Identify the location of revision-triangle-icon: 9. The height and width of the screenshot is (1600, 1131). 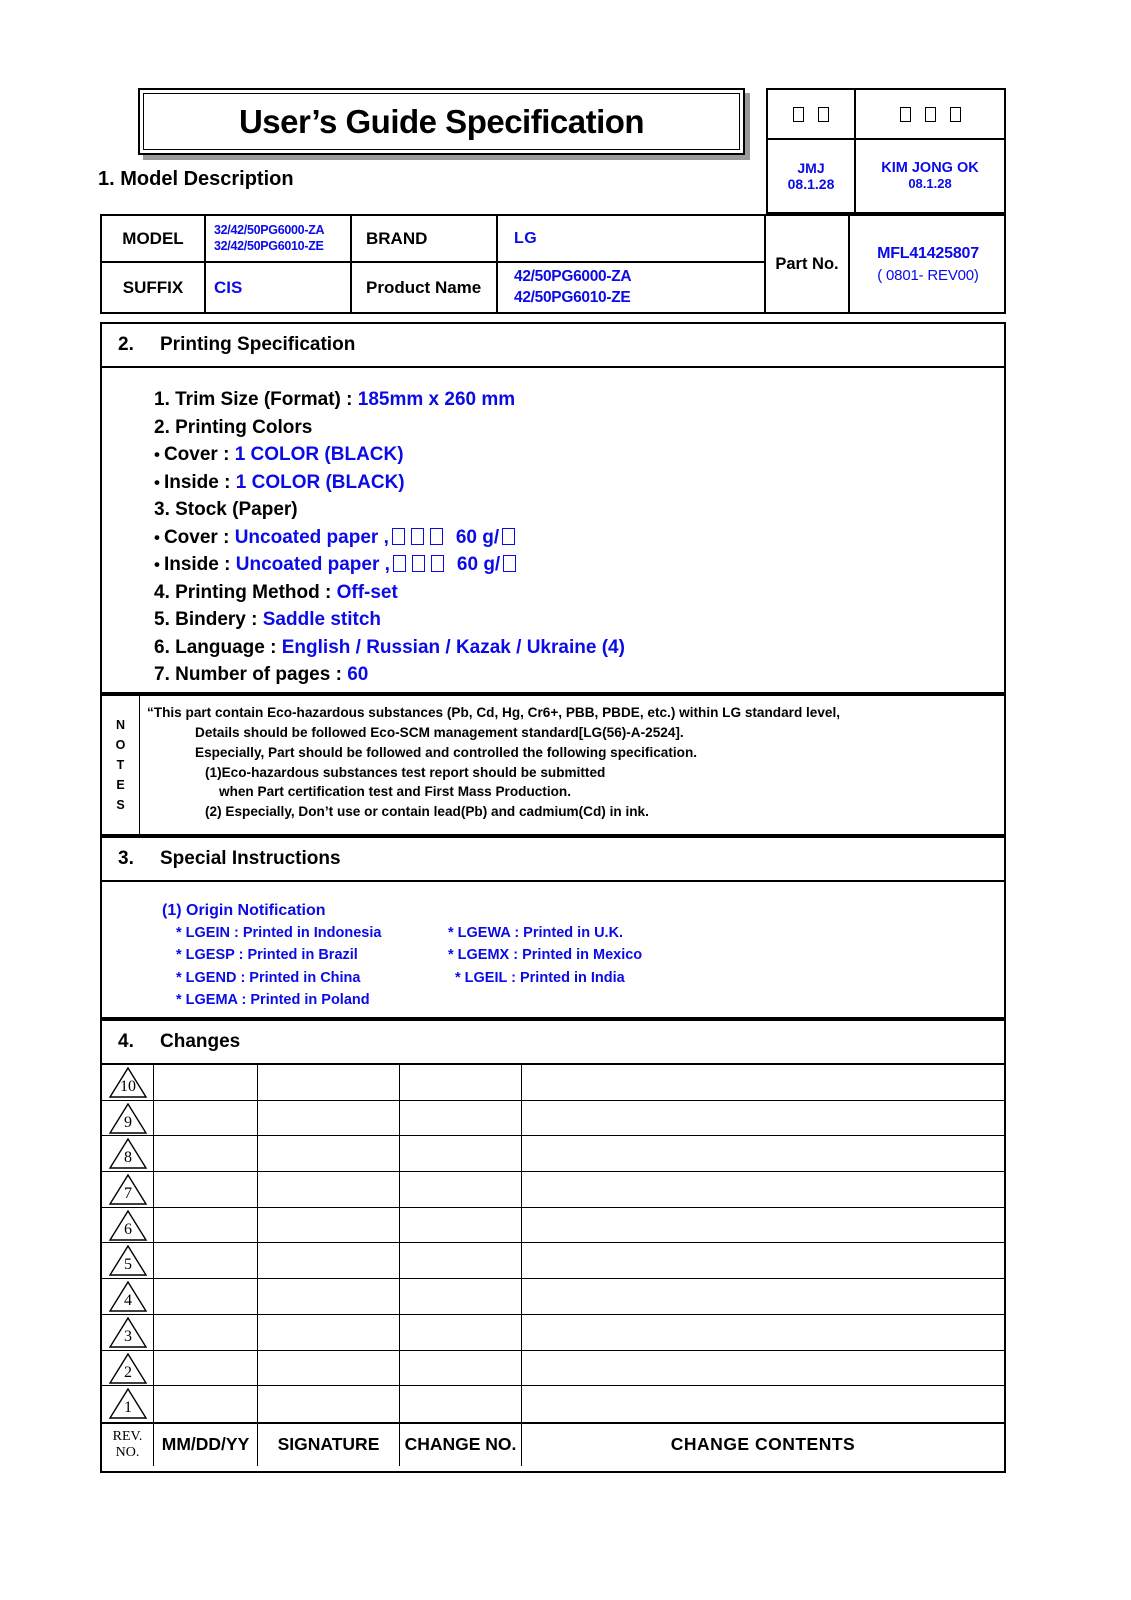
(128, 1118).